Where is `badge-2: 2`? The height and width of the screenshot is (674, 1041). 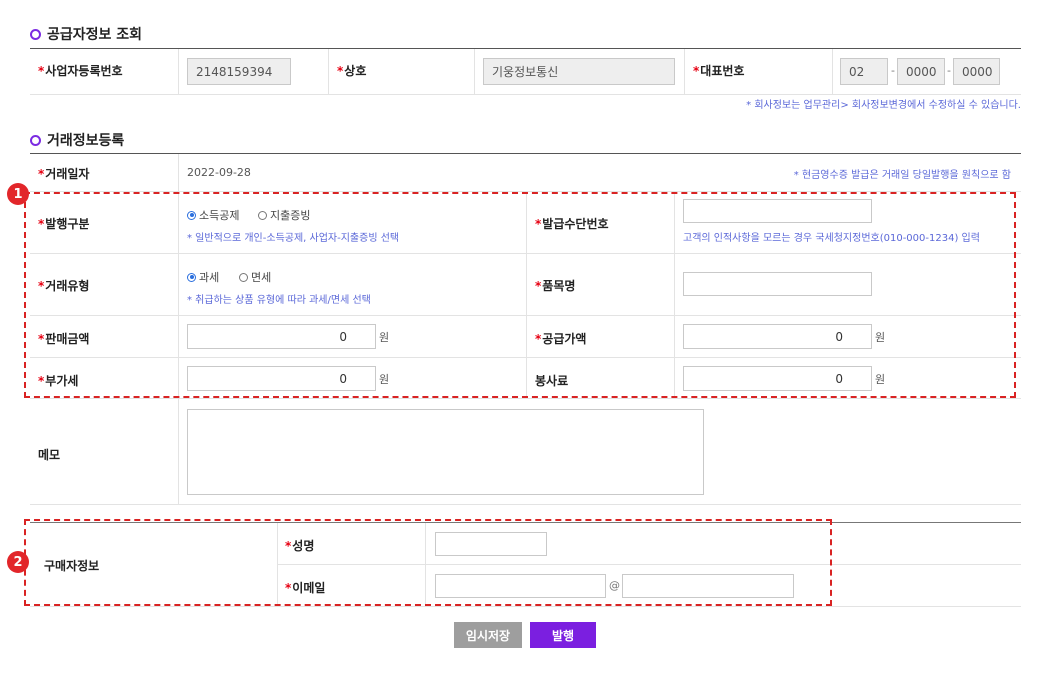 badge-2: 2 is located at coordinates (18, 562).